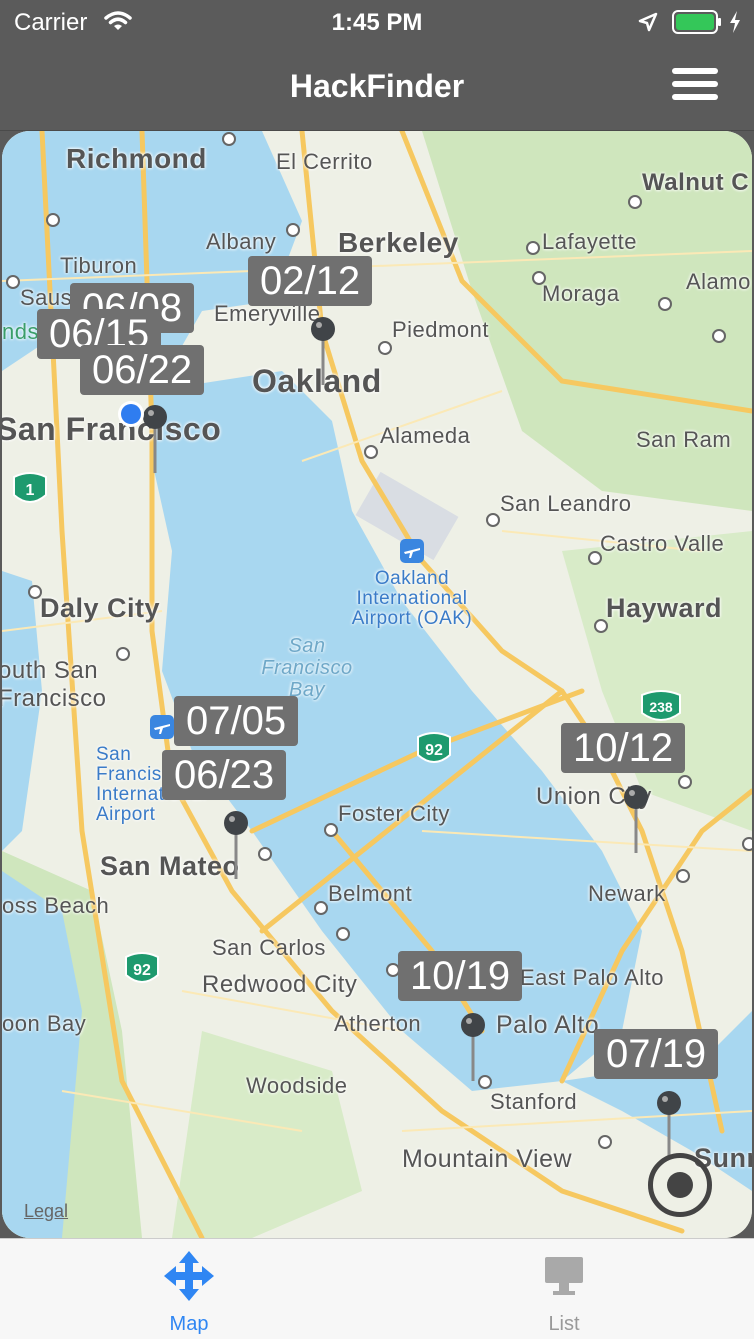 Image resolution: width=754 pixels, height=1339 pixels. Describe the element at coordinates (370, 893) in the screenshot. I see `place-label: Belmont` at that location.